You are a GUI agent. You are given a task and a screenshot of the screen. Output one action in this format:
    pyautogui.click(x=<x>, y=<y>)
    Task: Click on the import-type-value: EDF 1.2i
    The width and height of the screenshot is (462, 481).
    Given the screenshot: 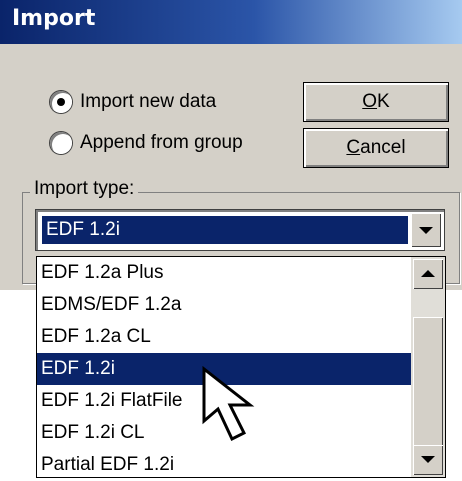 What is the action you would take?
    pyautogui.click(x=225, y=230)
    